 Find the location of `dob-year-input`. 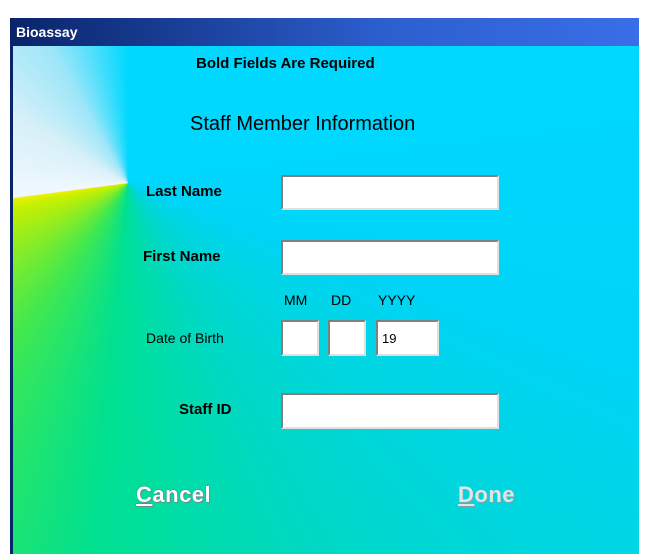

dob-year-input is located at coordinates (407, 338).